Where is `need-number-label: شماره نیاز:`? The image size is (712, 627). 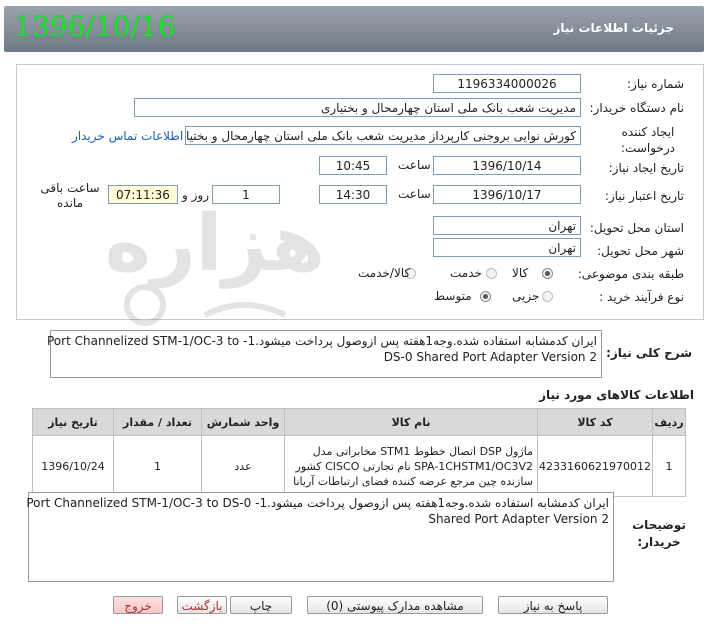
need-number-label: شماره نیاز: is located at coordinates (655, 84).